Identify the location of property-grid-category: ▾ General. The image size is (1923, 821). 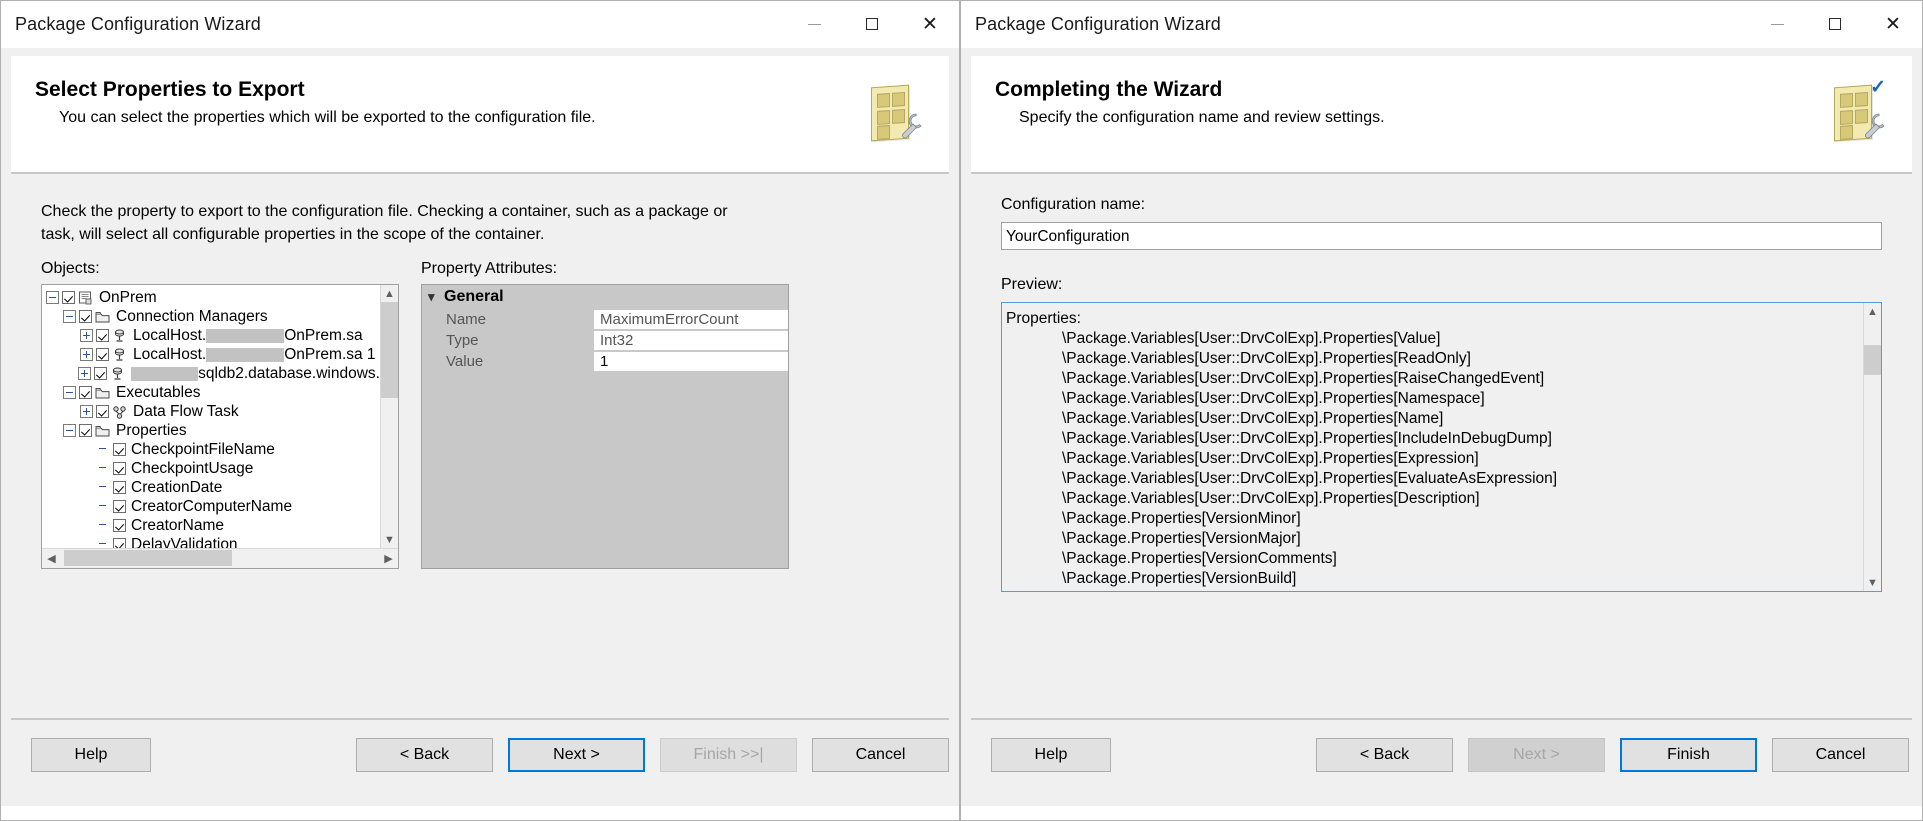
(605, 297).